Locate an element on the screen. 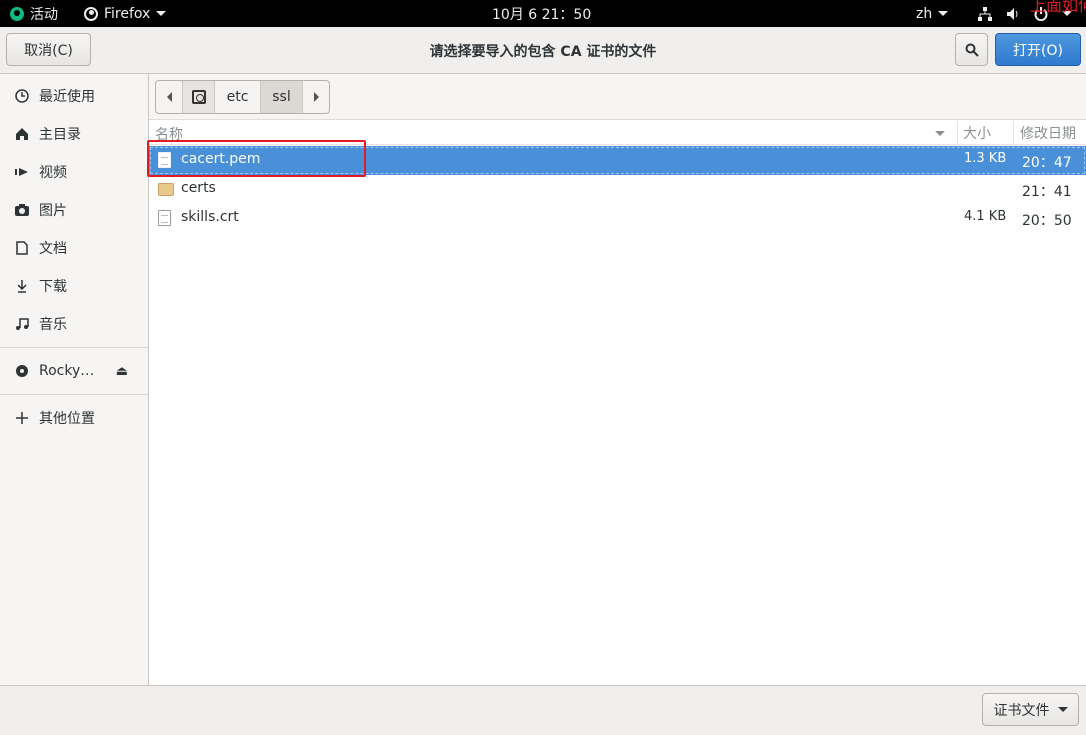  file-name: skills.crt is located at coordinates (210, 217).